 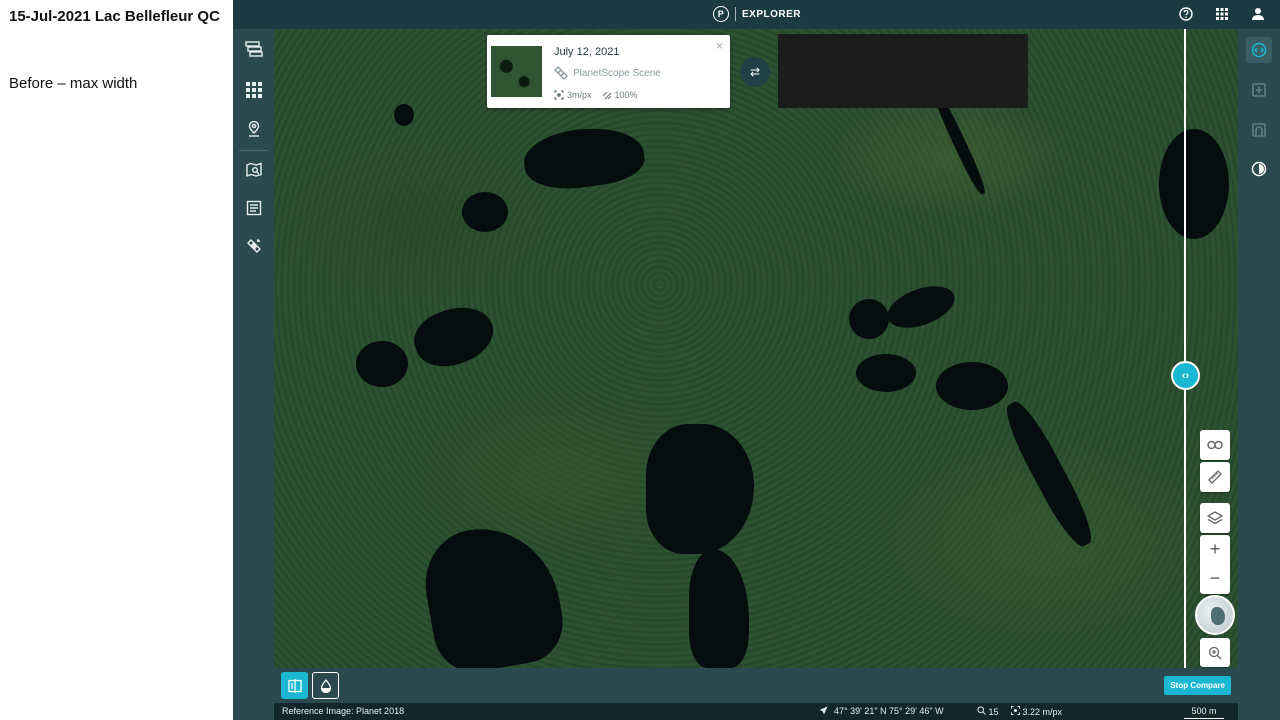 I want to click on coordinates-text: 47° 39' 21" N 75° 29' 46" W, so click(x=889, y=711).